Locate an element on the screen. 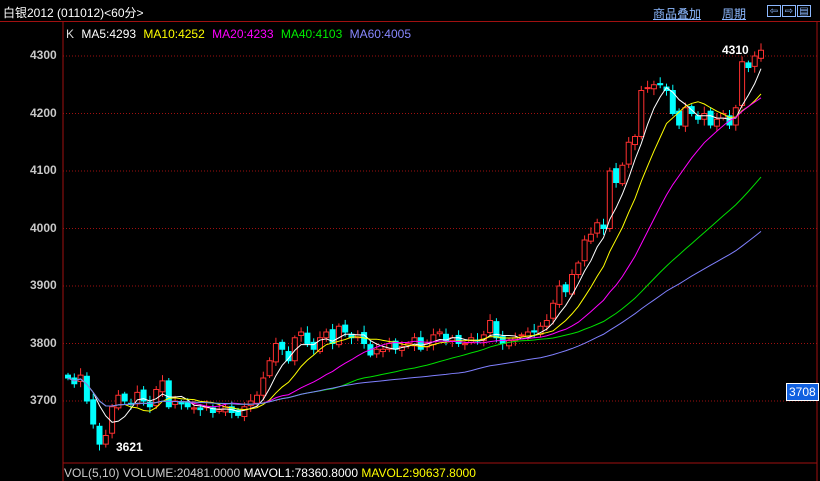 The image size is (820, 481). y-tick-label: 3900 is located at coordinates (43, 285).